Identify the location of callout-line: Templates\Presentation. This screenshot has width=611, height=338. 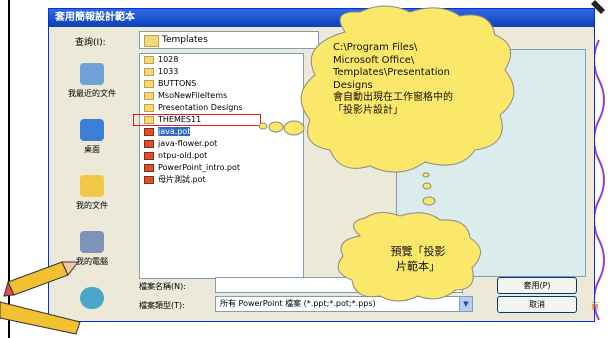
(392, 72).